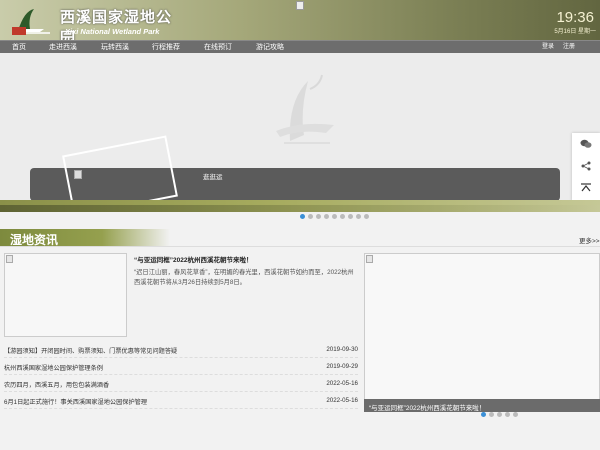 The image size is (600, 450). What do you see at coordinates (589, 240) in the screenshot?
I see `more-link: 更多>>` at bounding box center [589, 240].